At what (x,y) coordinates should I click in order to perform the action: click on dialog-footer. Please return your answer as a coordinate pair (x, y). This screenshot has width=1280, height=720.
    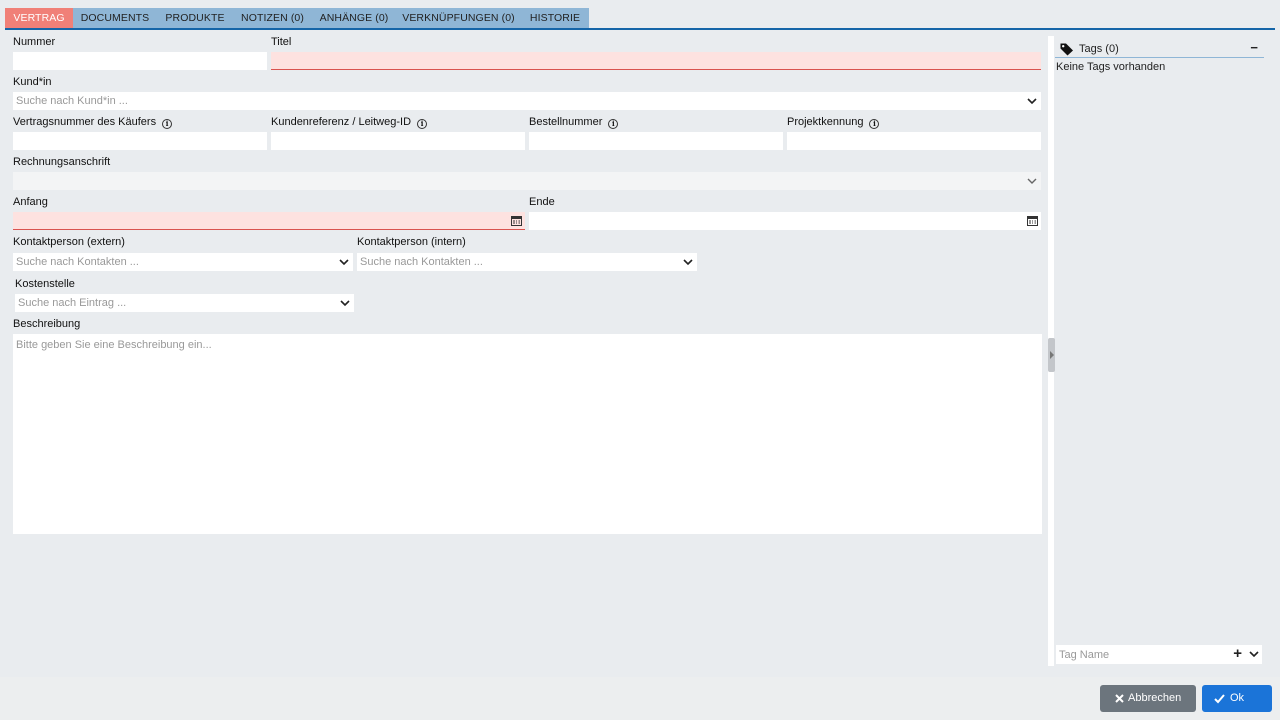
    Looking at the image, I should click on (640, 698).